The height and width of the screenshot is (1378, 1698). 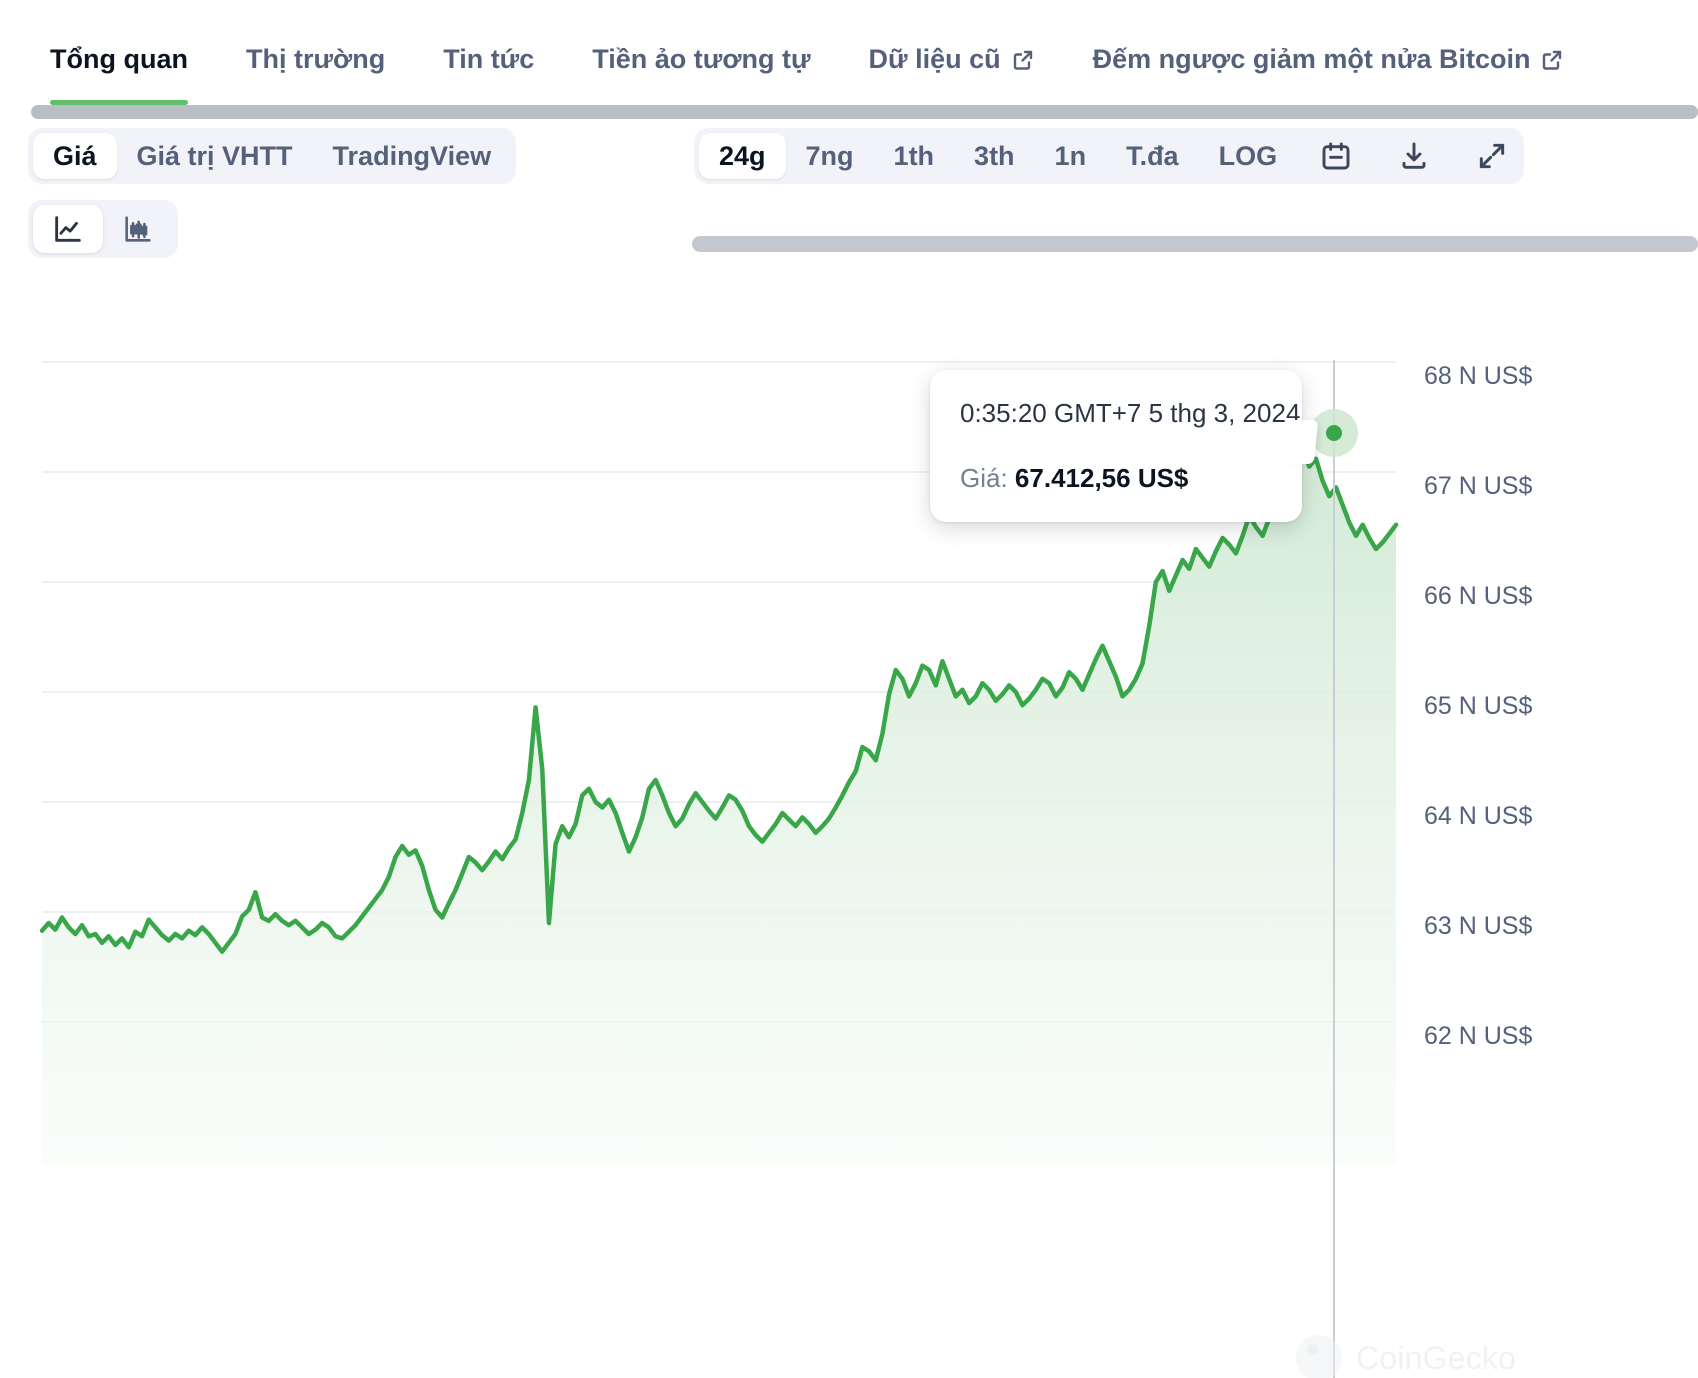 I want to click on range-log-button: LOG, so click(x=1248, y=156).